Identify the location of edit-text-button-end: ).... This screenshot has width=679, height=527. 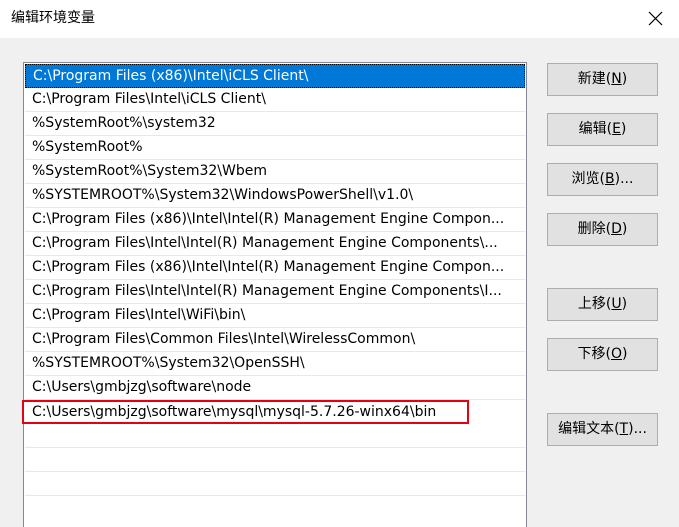
(637, 429).